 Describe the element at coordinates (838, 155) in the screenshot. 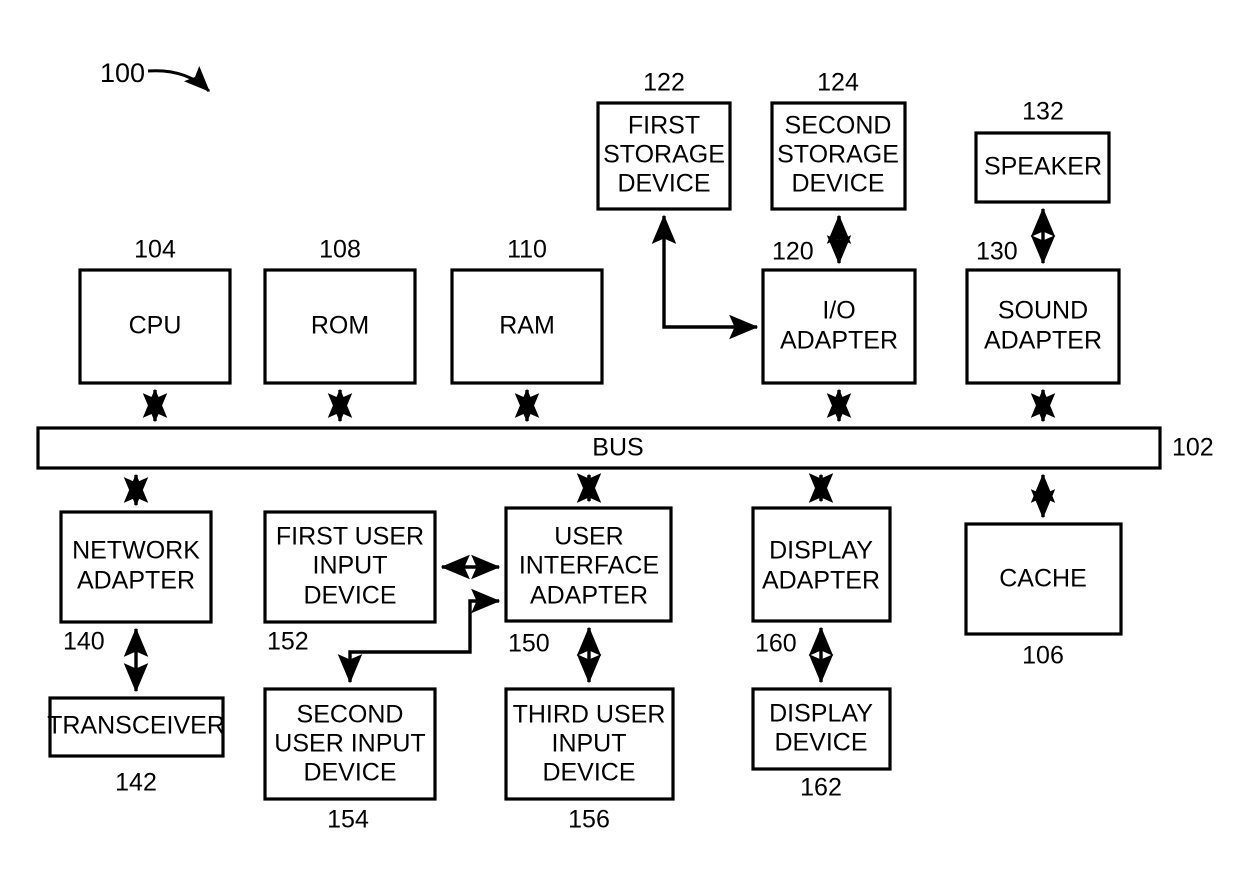

I see `label-second-storage-device-line2: STORAGE` at that location.